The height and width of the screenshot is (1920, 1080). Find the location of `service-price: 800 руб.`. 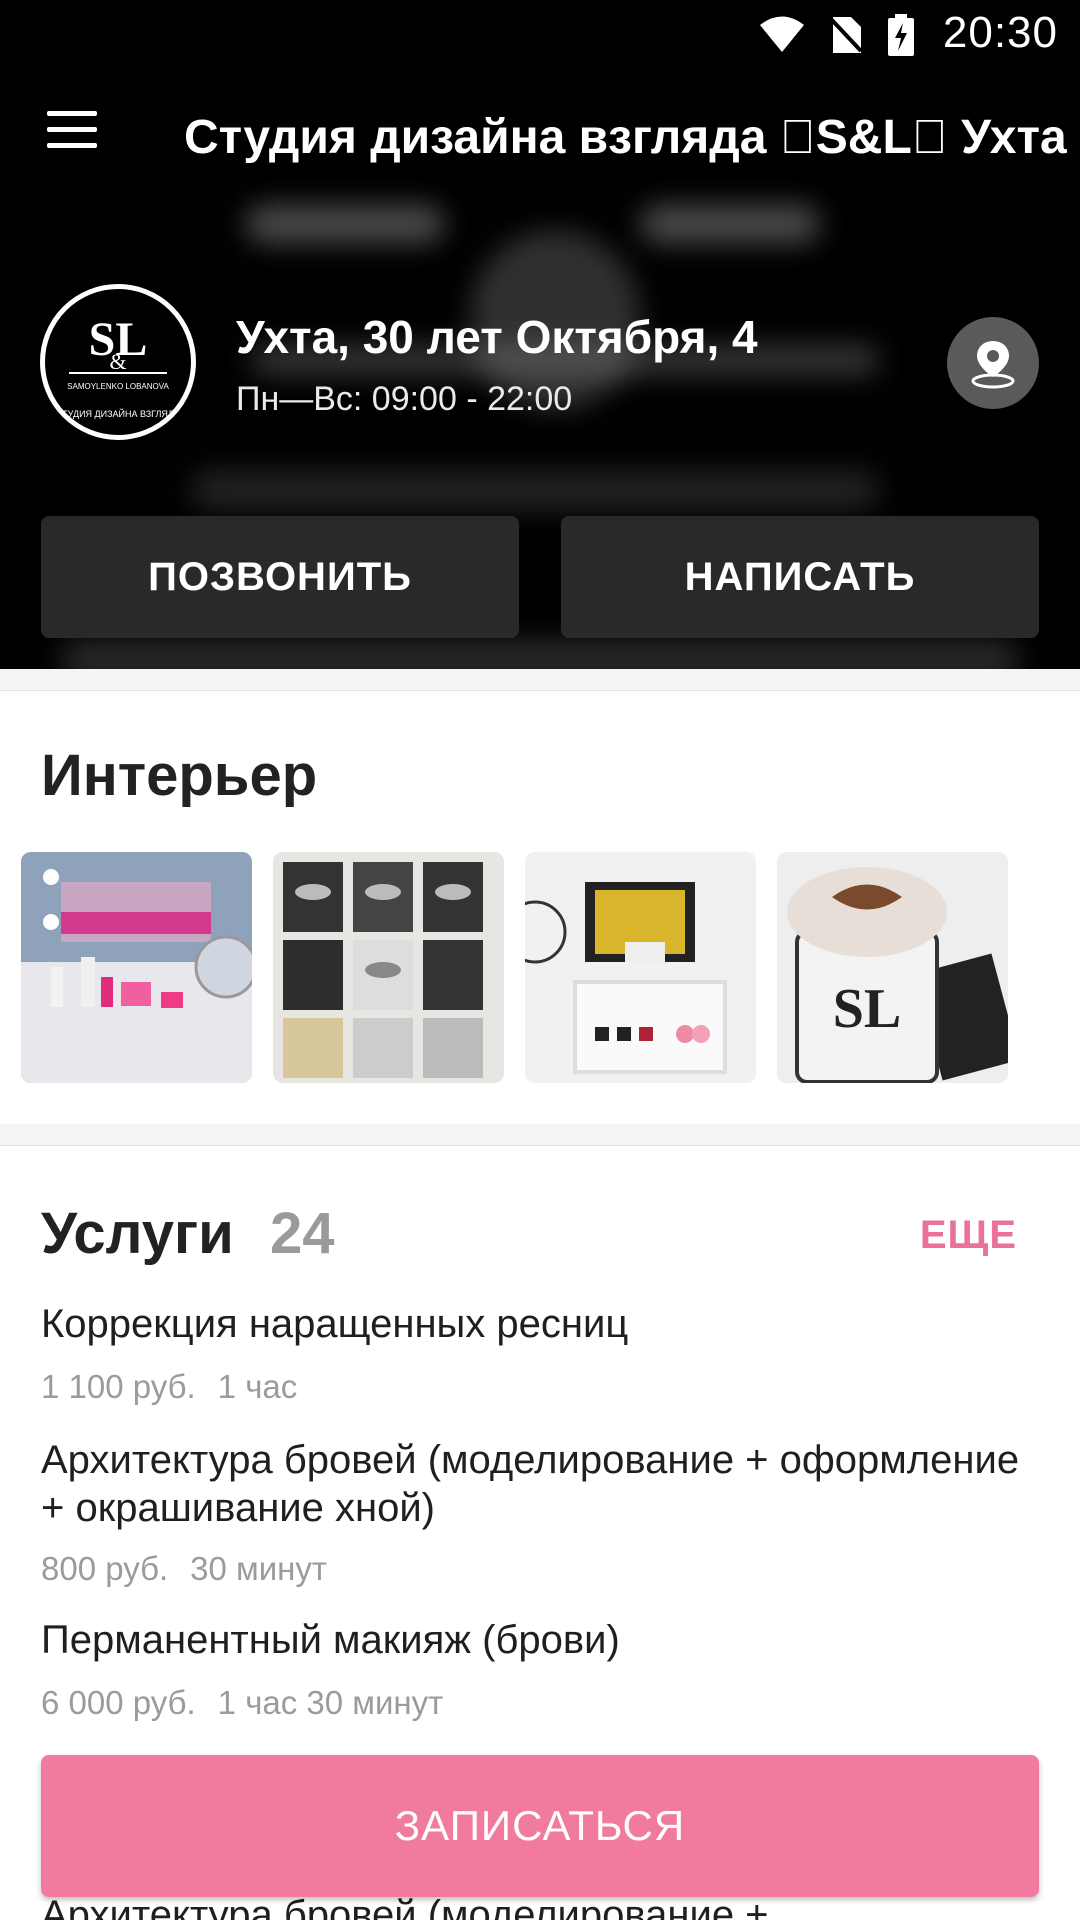

service-price: 800 руб. is located at coordinates (105, 1568).